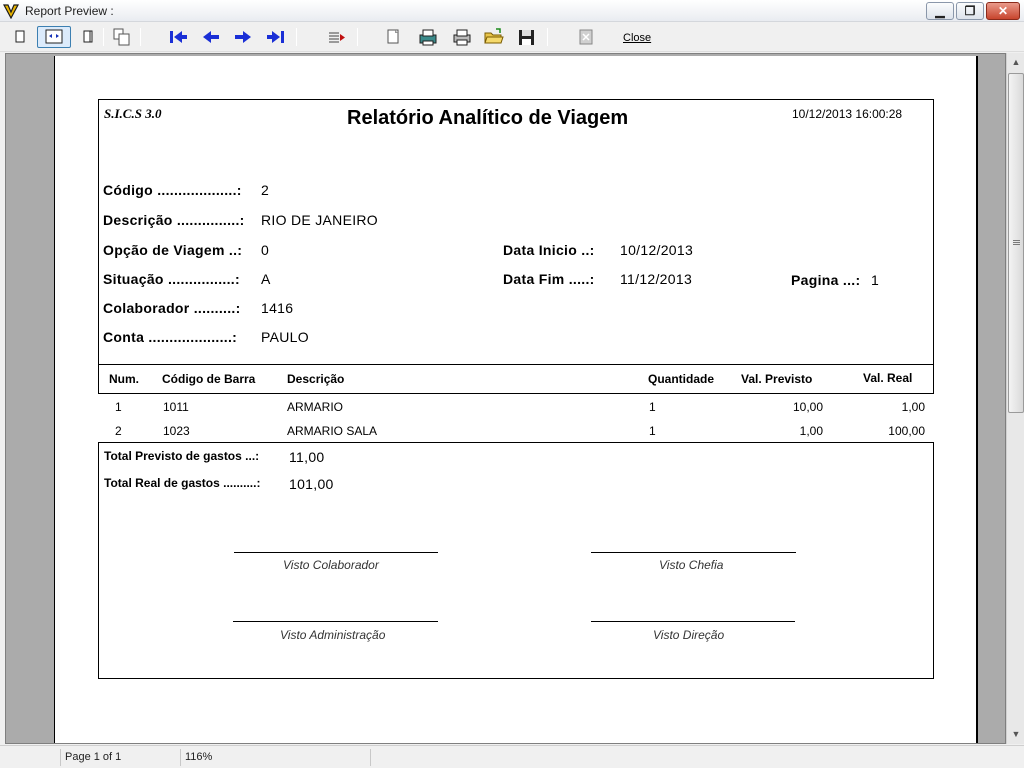 The height and width of the screenshot is (768, 1024). I want to click on page-setup-icon, so click(393, 36).